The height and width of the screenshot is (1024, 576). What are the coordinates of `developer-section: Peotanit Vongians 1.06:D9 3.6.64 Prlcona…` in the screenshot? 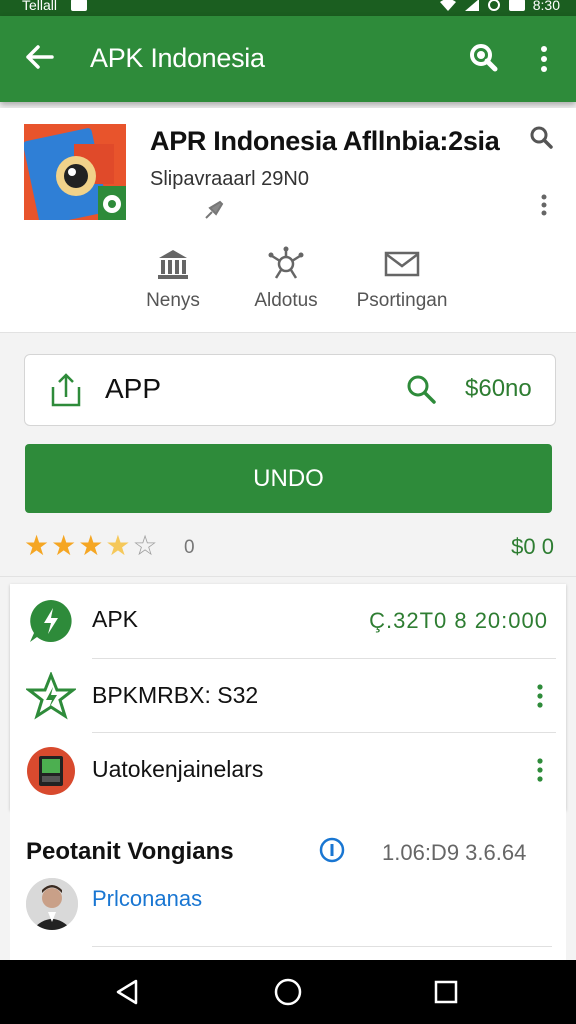 It's located at (288, 885).